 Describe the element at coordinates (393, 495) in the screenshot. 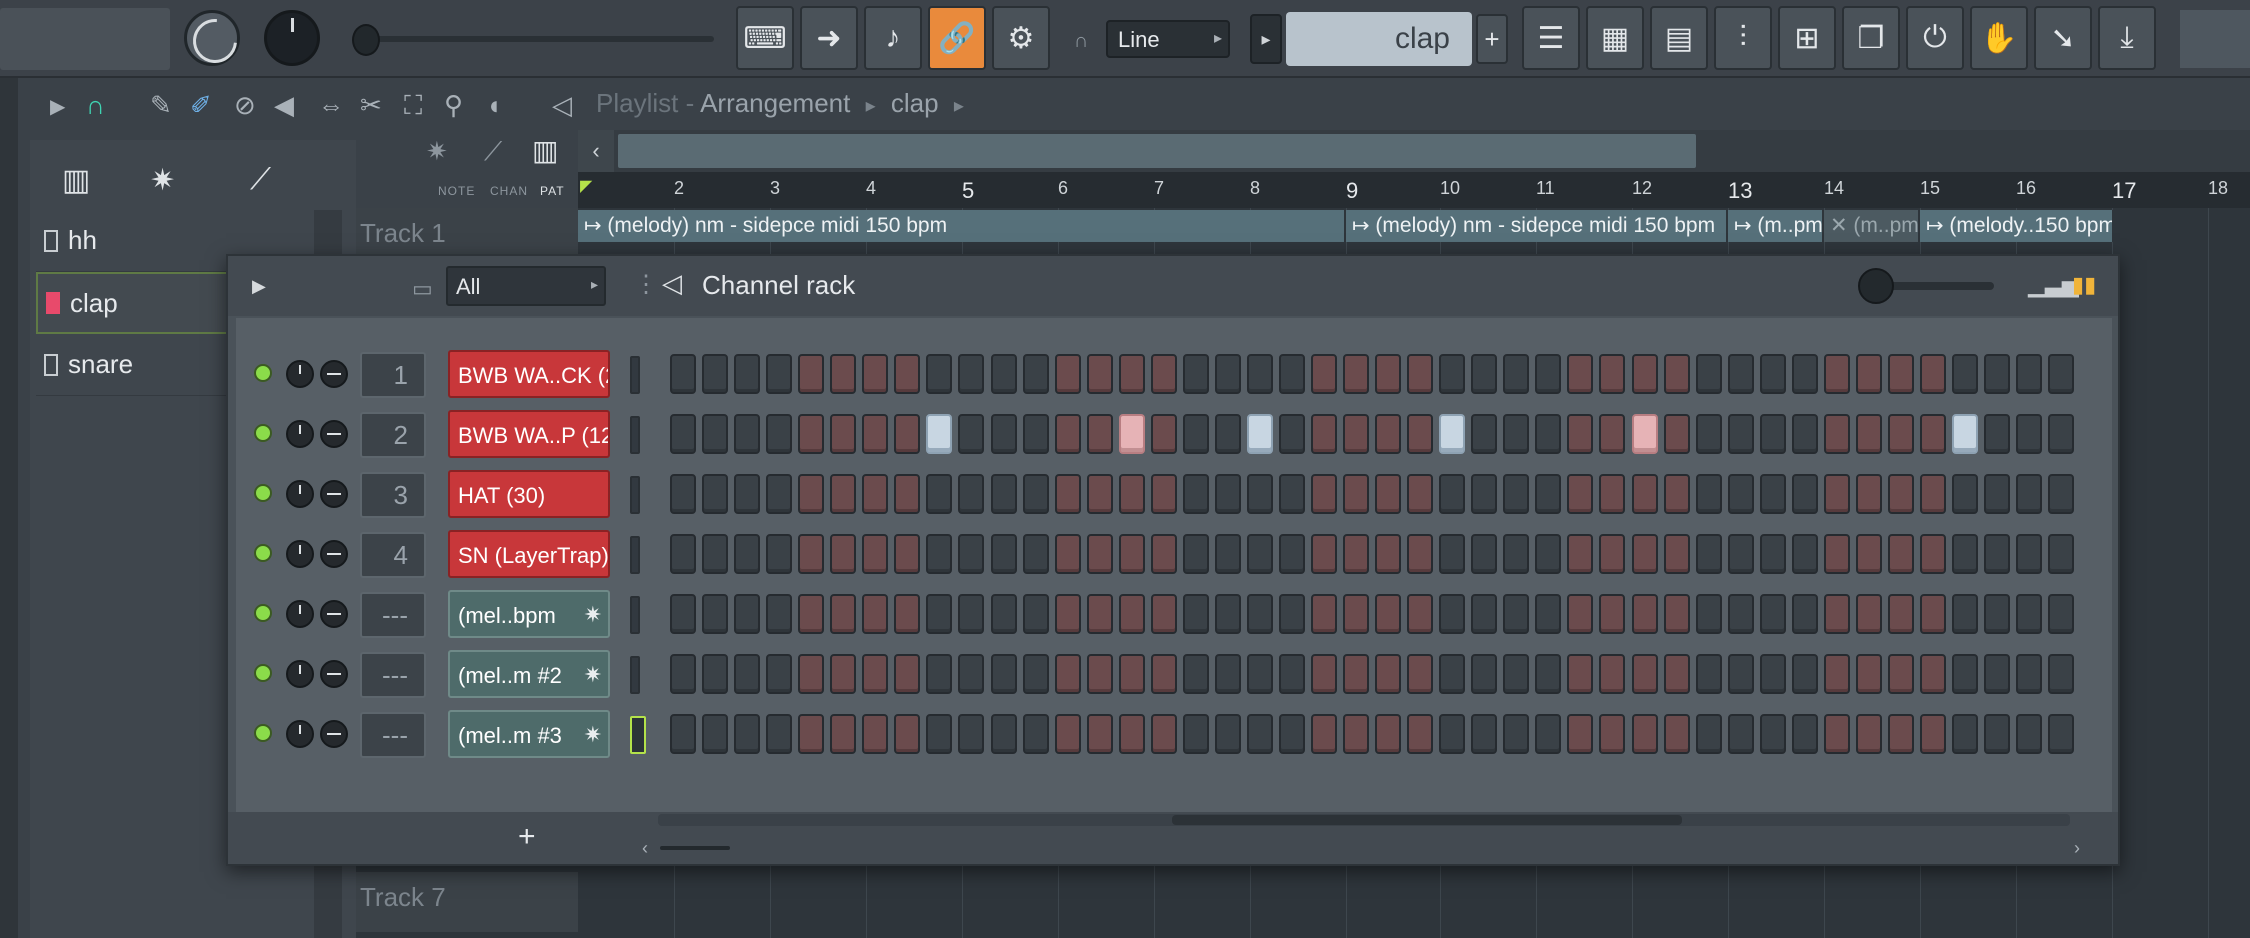

I see `mixer-track-number: 3` at that location.